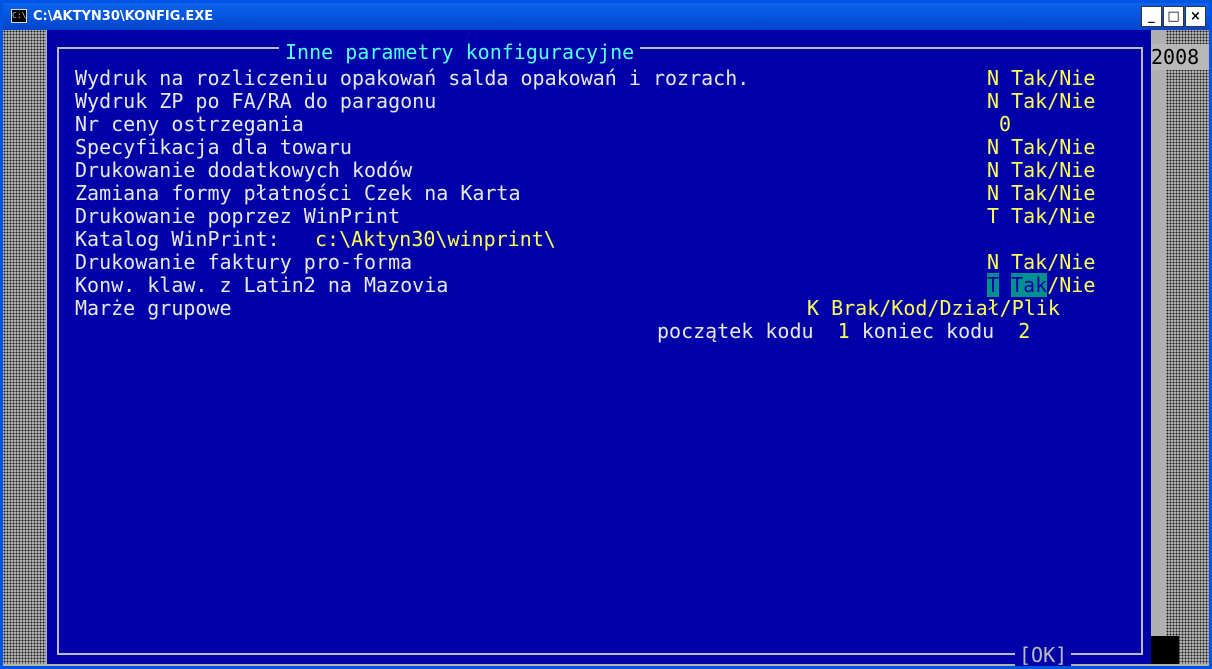 The image size is (1212, 669). I want to click on setting-value-payment-form: N Tak/Nie, so click(1041, 193).